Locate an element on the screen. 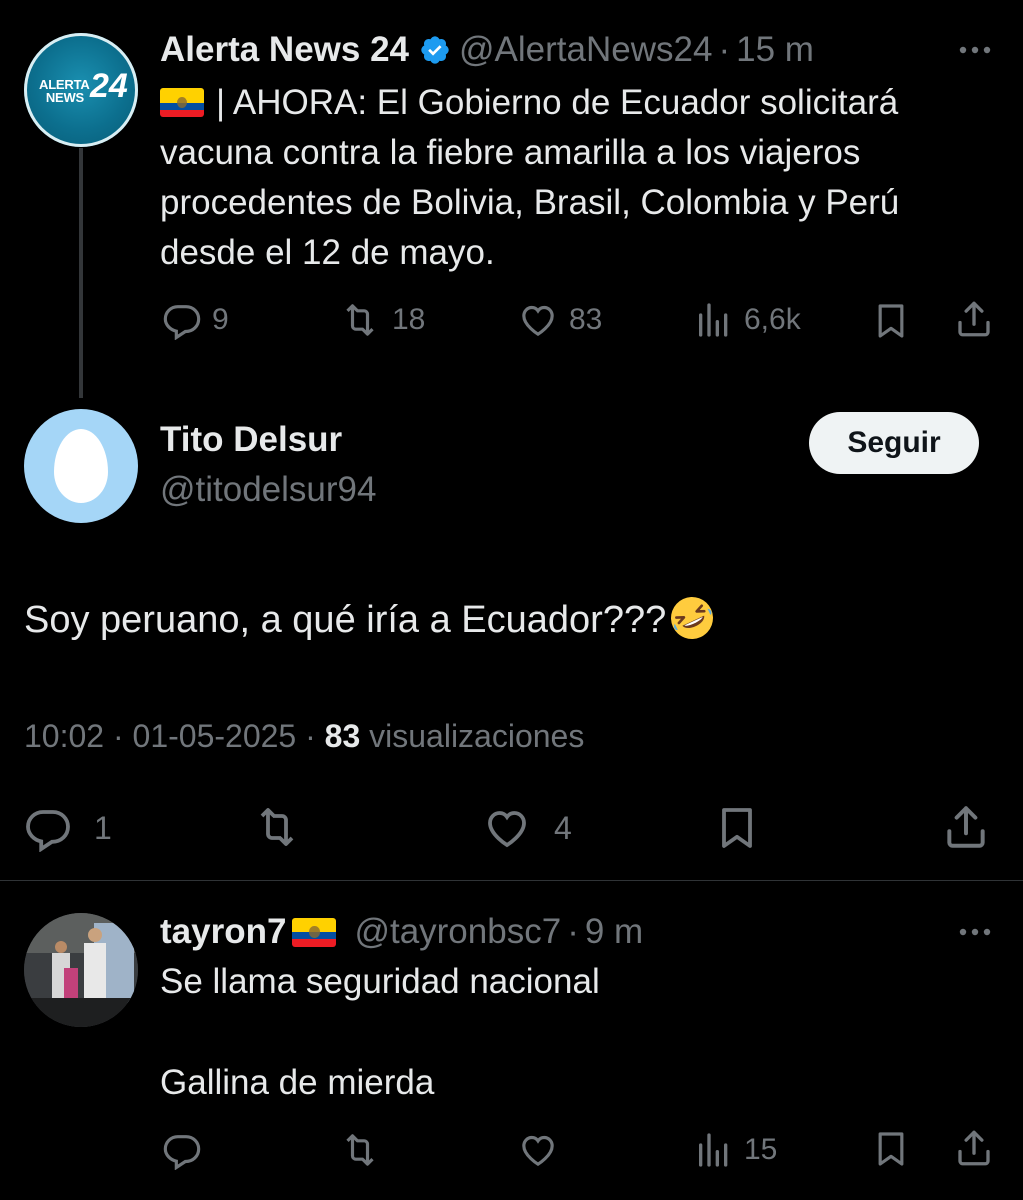 Image resolution: width=1023 pixels, height=1200 pixels. post1-author-name: Alerta News 24 is located at coordinates (284, 50).